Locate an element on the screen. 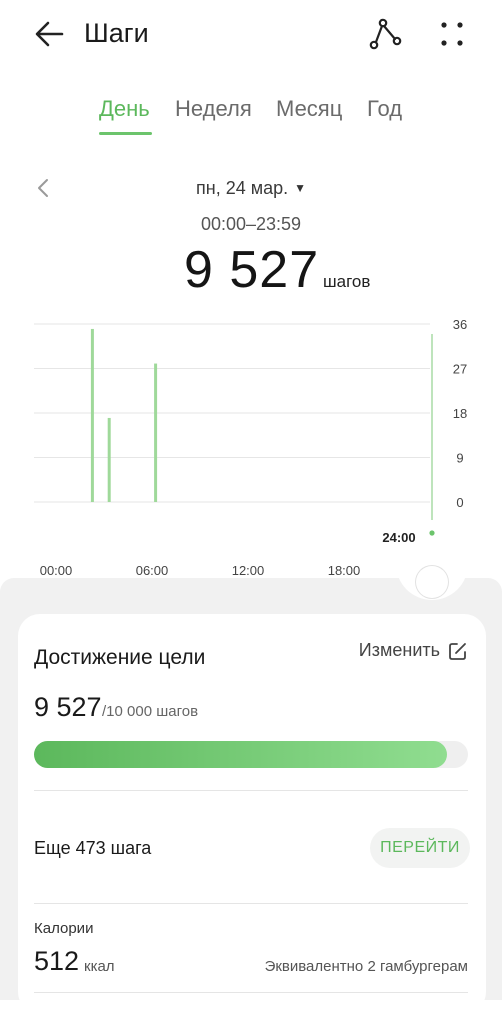 The image size is (502, 1014). y-tick-label: 0 is located at coordinates (459, 502).